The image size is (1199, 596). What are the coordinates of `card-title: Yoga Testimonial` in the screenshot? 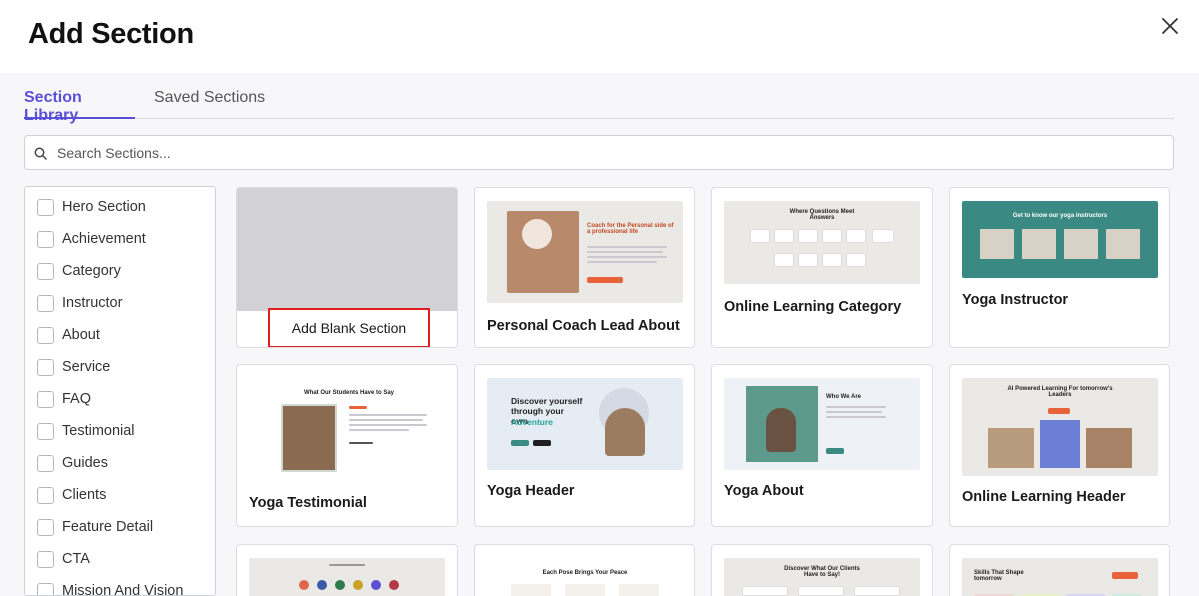 It's located at (308, 503).